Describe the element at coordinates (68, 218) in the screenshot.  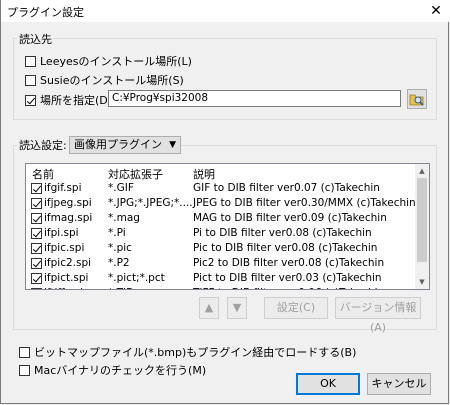
I see `plugin-name: ifmag.spi` at that location.